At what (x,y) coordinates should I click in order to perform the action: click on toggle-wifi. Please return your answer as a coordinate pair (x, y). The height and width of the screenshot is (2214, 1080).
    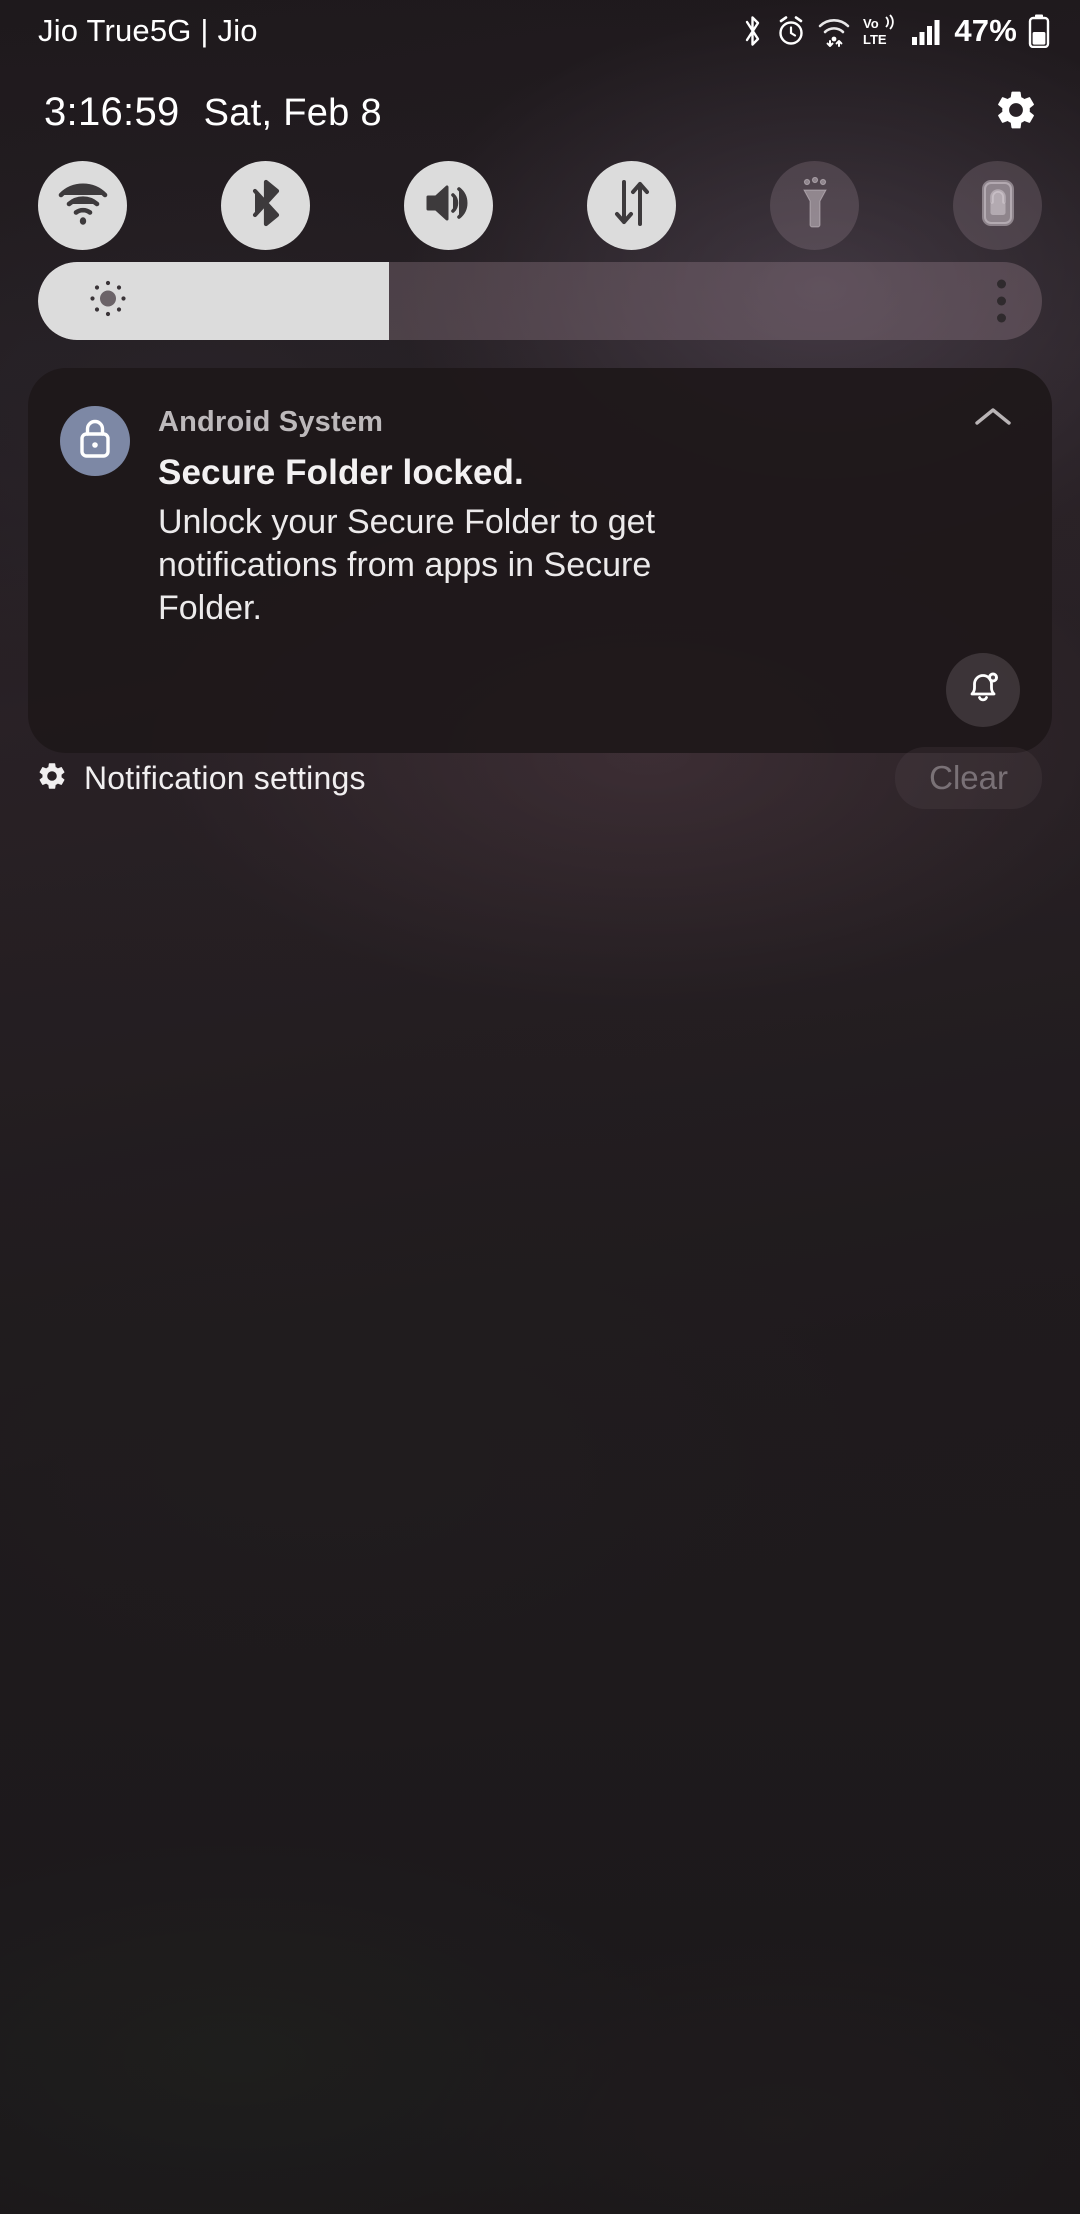
    Looking at the image, I should click on (82, 205).